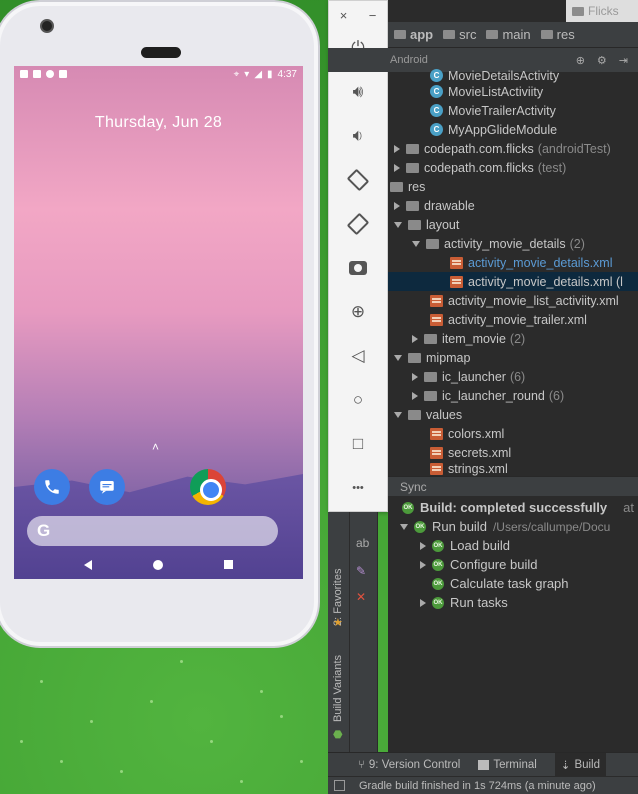 This screenshot has height=794, width=638. Describe the element at coordinates (358, 136) in the screenshot. I see `volume-down-button: 🔉︎` at that location.